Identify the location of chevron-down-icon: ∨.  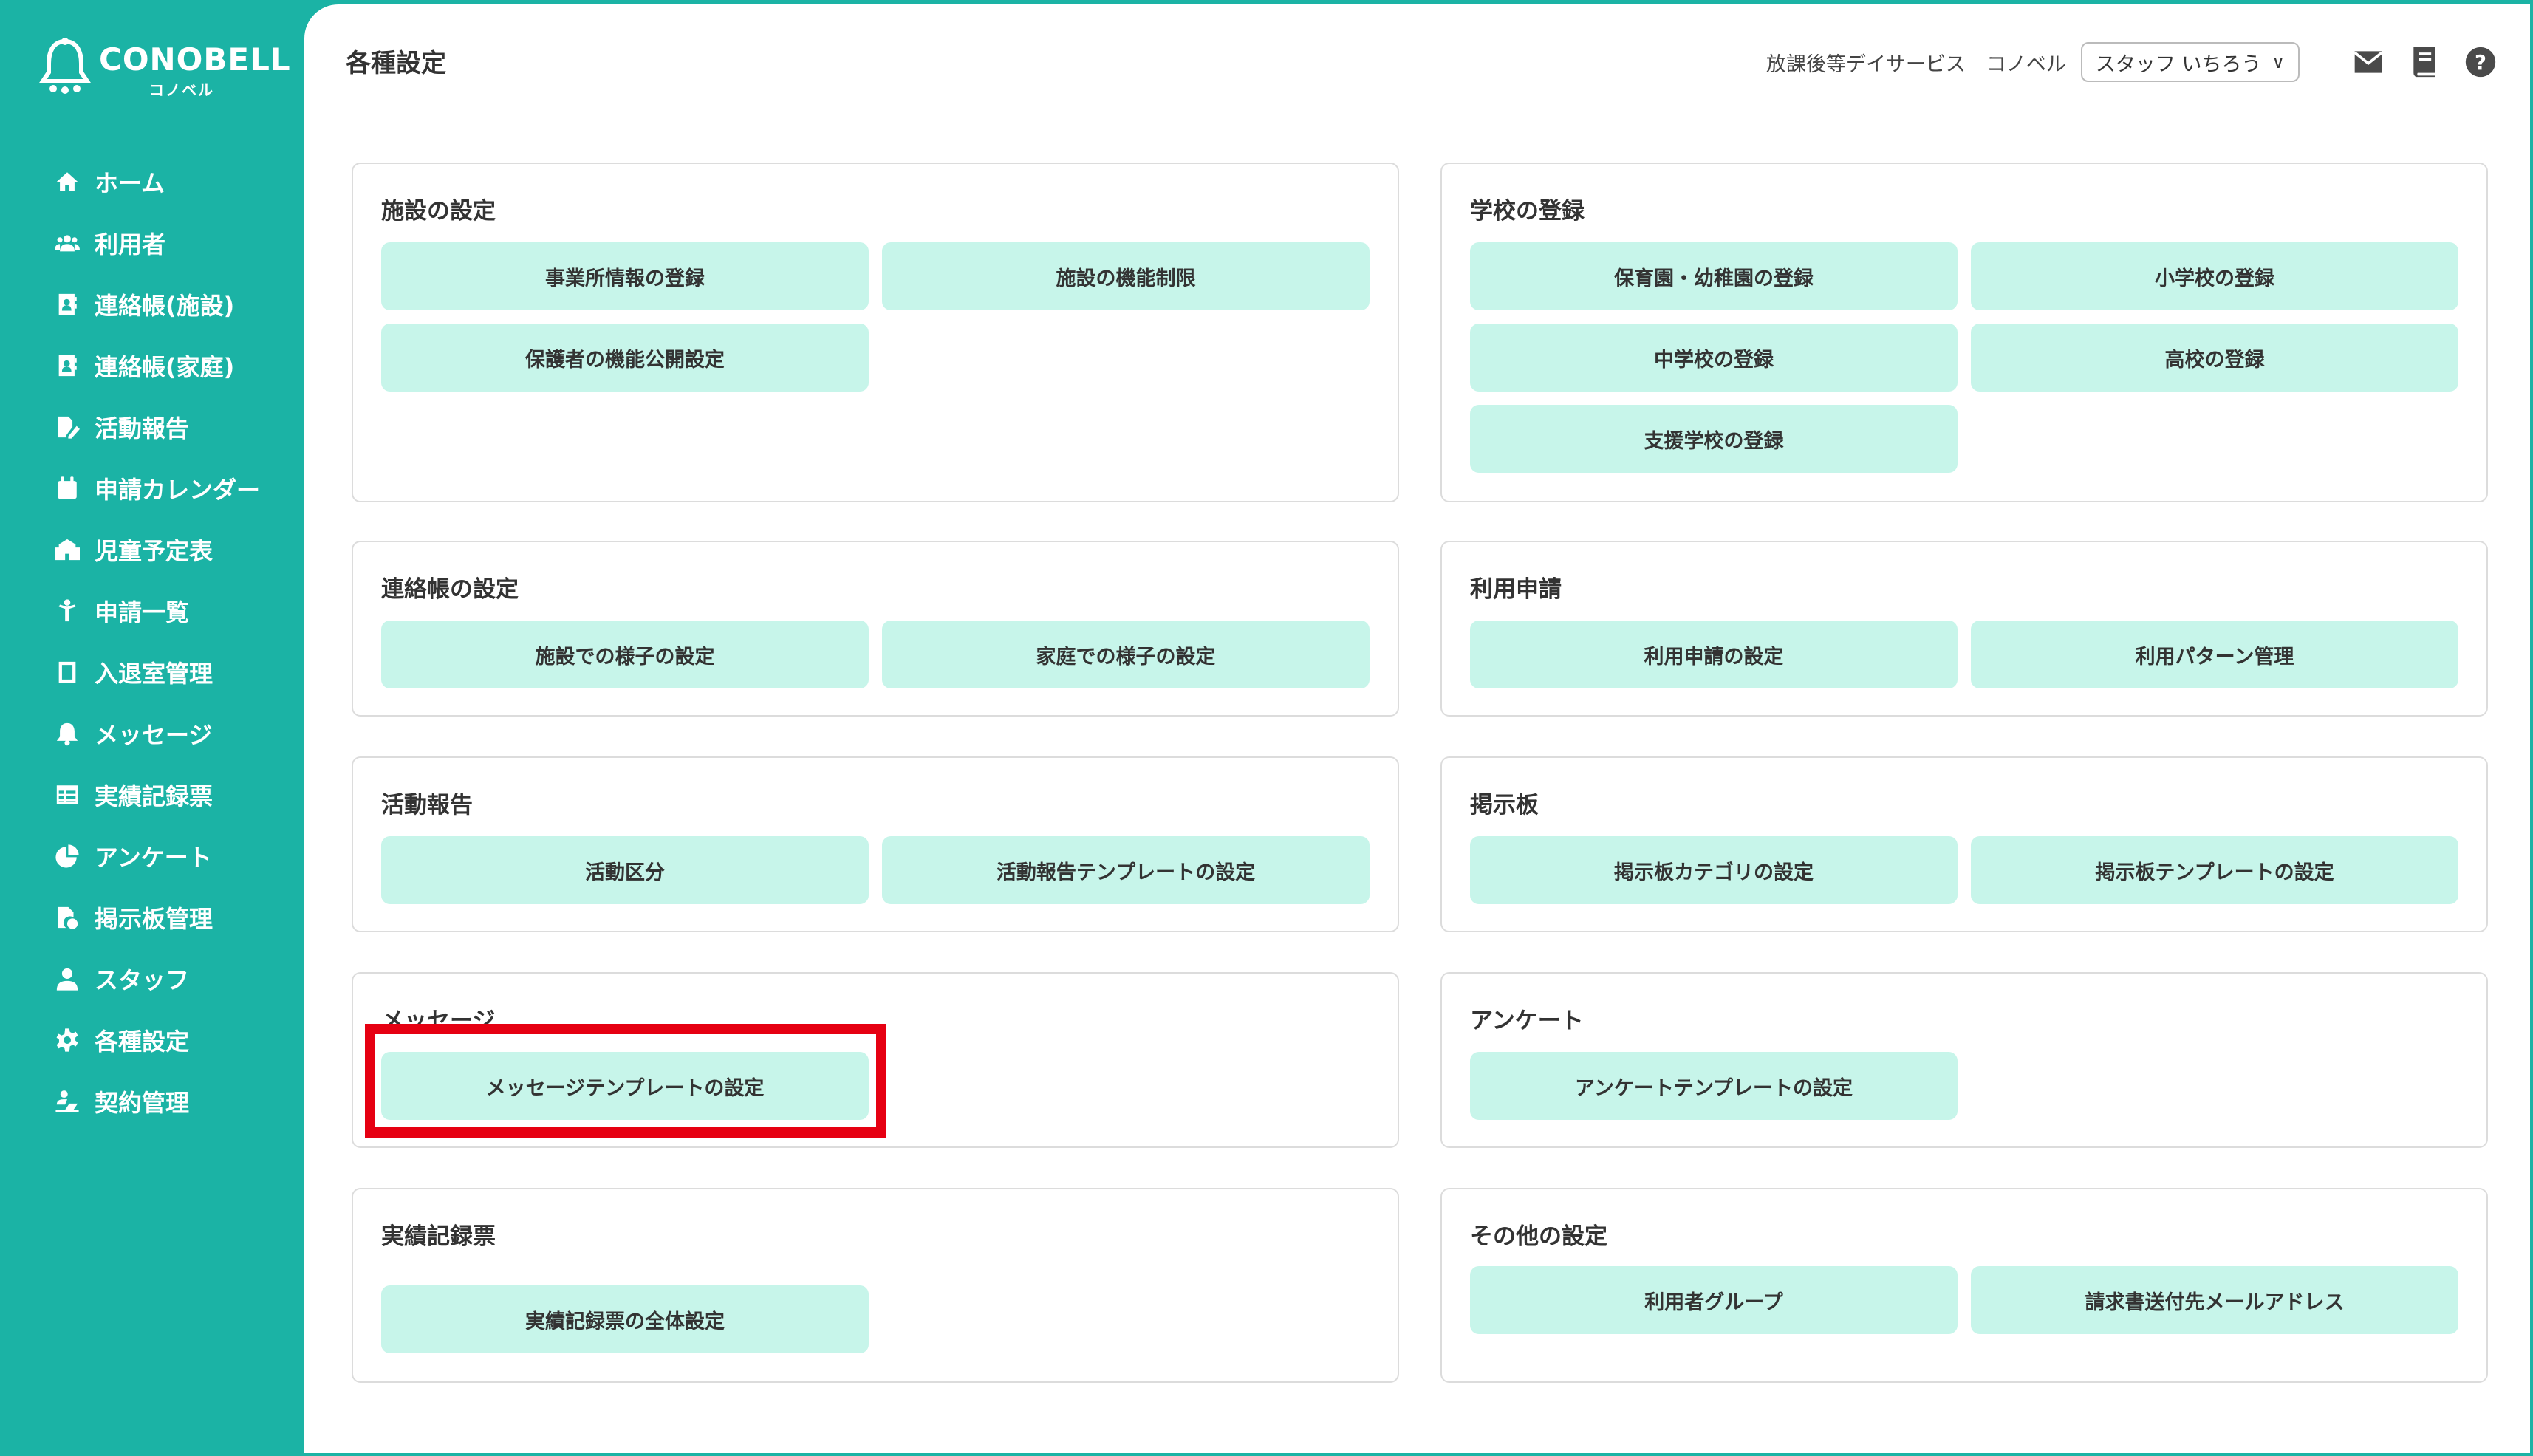
(2278, 62).